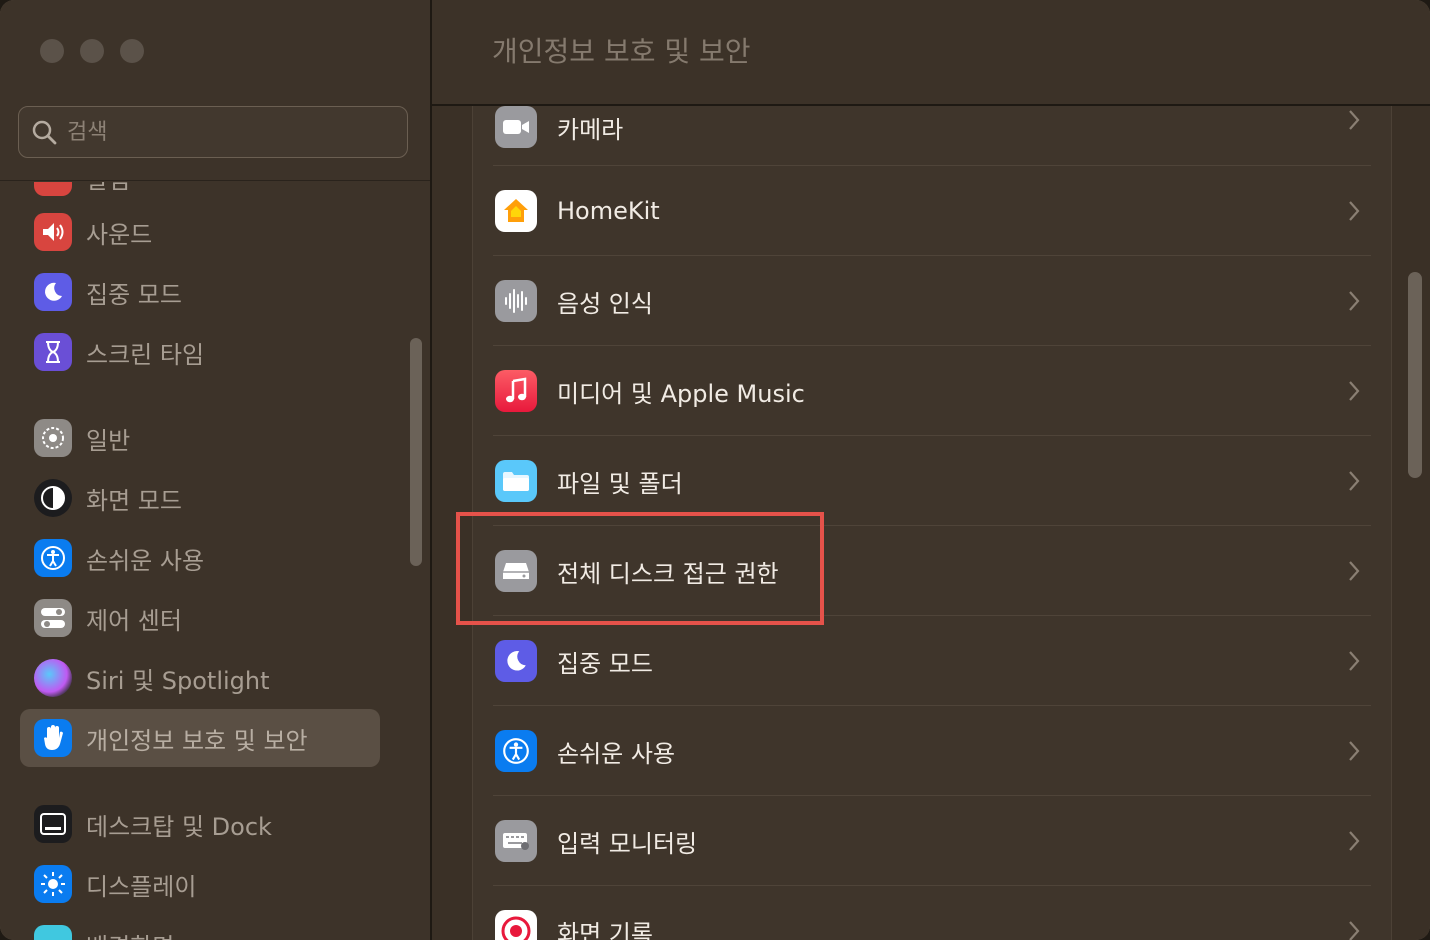  I want to click on search-field, so click(213, 132).